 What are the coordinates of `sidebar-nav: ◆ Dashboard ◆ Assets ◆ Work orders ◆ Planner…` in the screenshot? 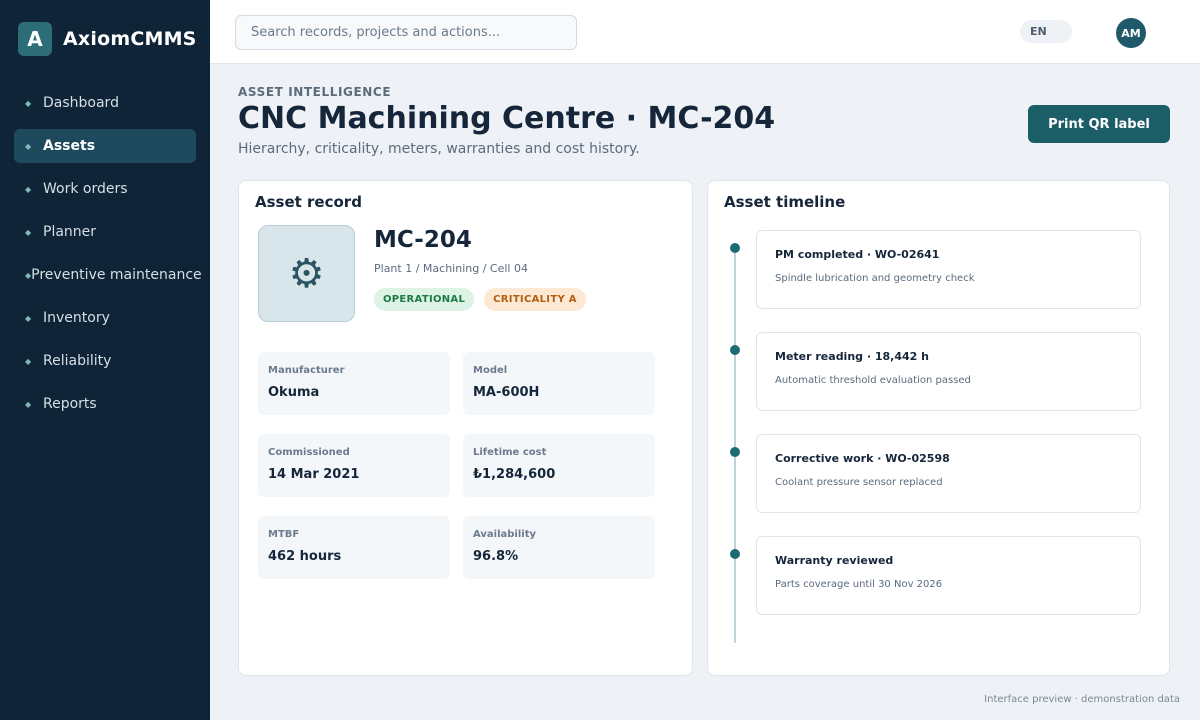 It's located at (108, 258).